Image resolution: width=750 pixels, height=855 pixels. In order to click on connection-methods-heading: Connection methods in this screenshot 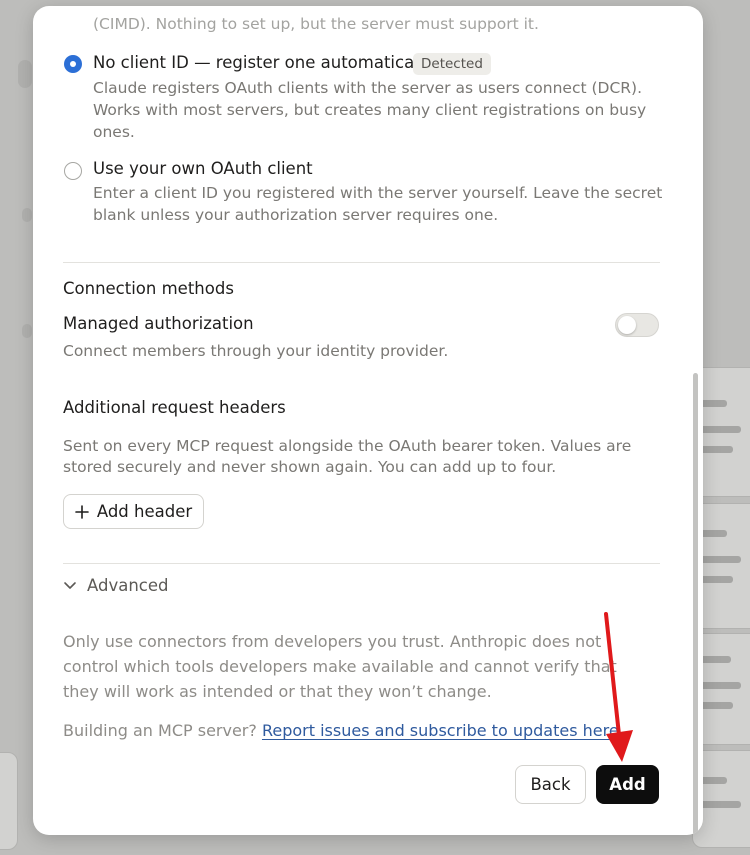, I will do `click(148, 288)`.